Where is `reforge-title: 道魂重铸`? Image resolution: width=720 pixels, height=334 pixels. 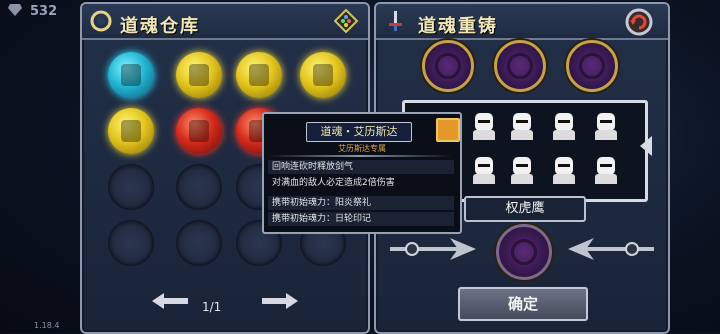
reforge-title: 道魂重铸 is located at coordinates (458, 26).